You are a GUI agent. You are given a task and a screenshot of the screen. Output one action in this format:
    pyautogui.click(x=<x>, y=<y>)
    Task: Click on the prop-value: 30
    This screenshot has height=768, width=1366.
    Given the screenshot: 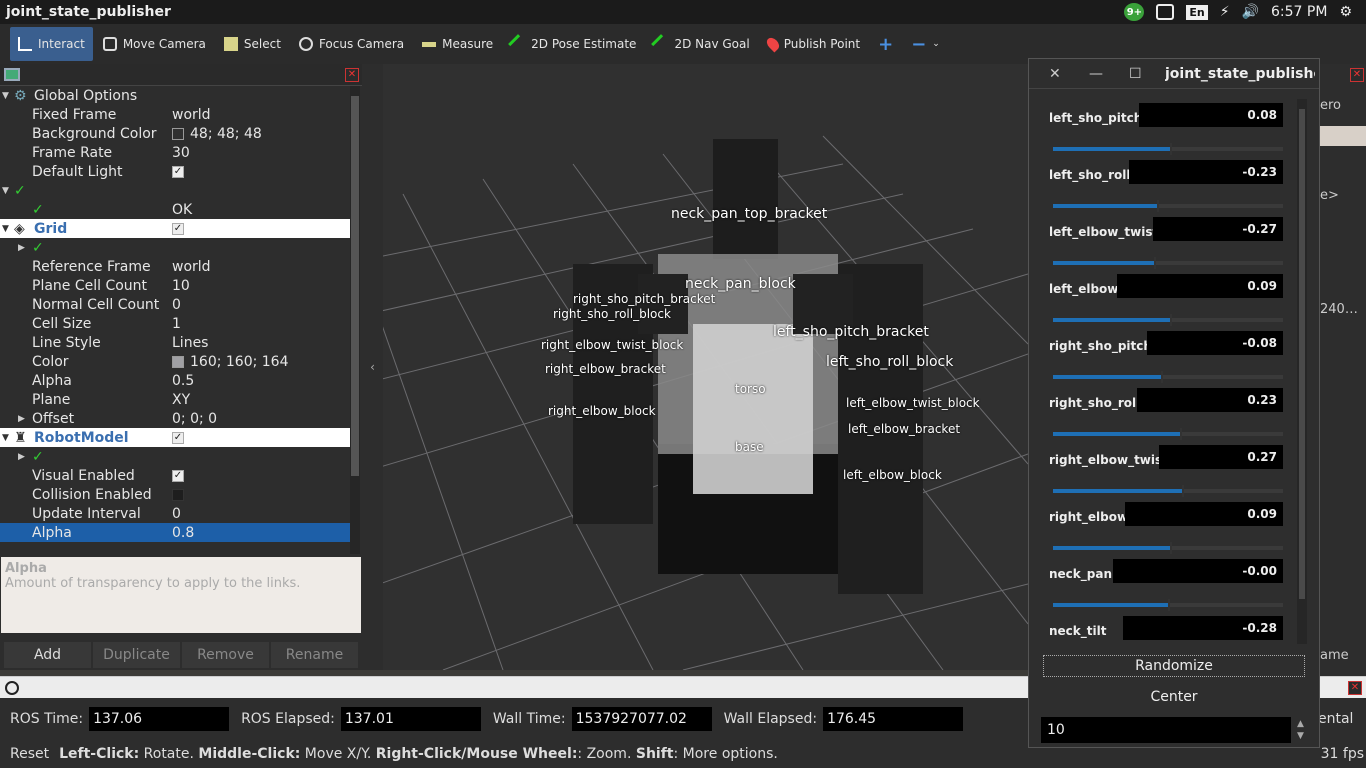 What is the action you would take?
    pyautogui.click(x=181, y=153)
    